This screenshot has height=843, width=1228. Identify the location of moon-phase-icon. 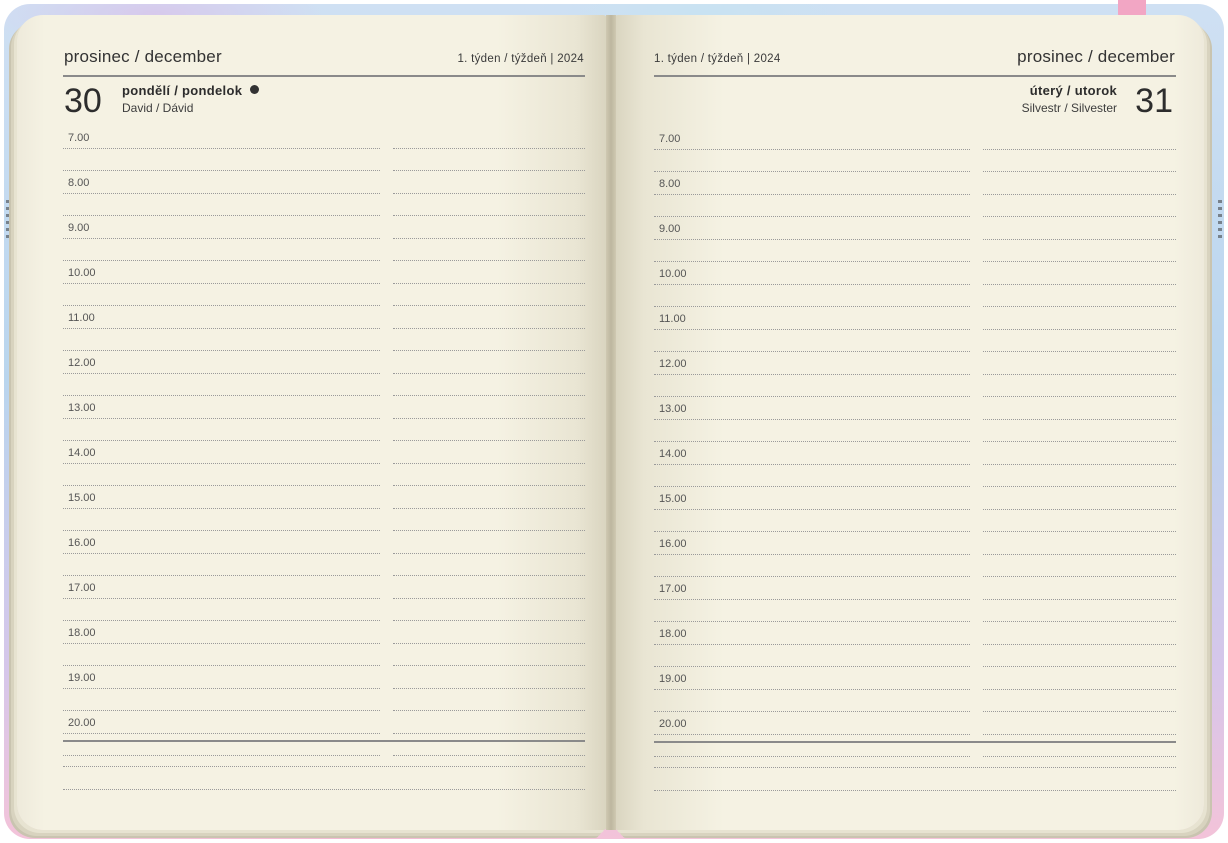
(255, 89).